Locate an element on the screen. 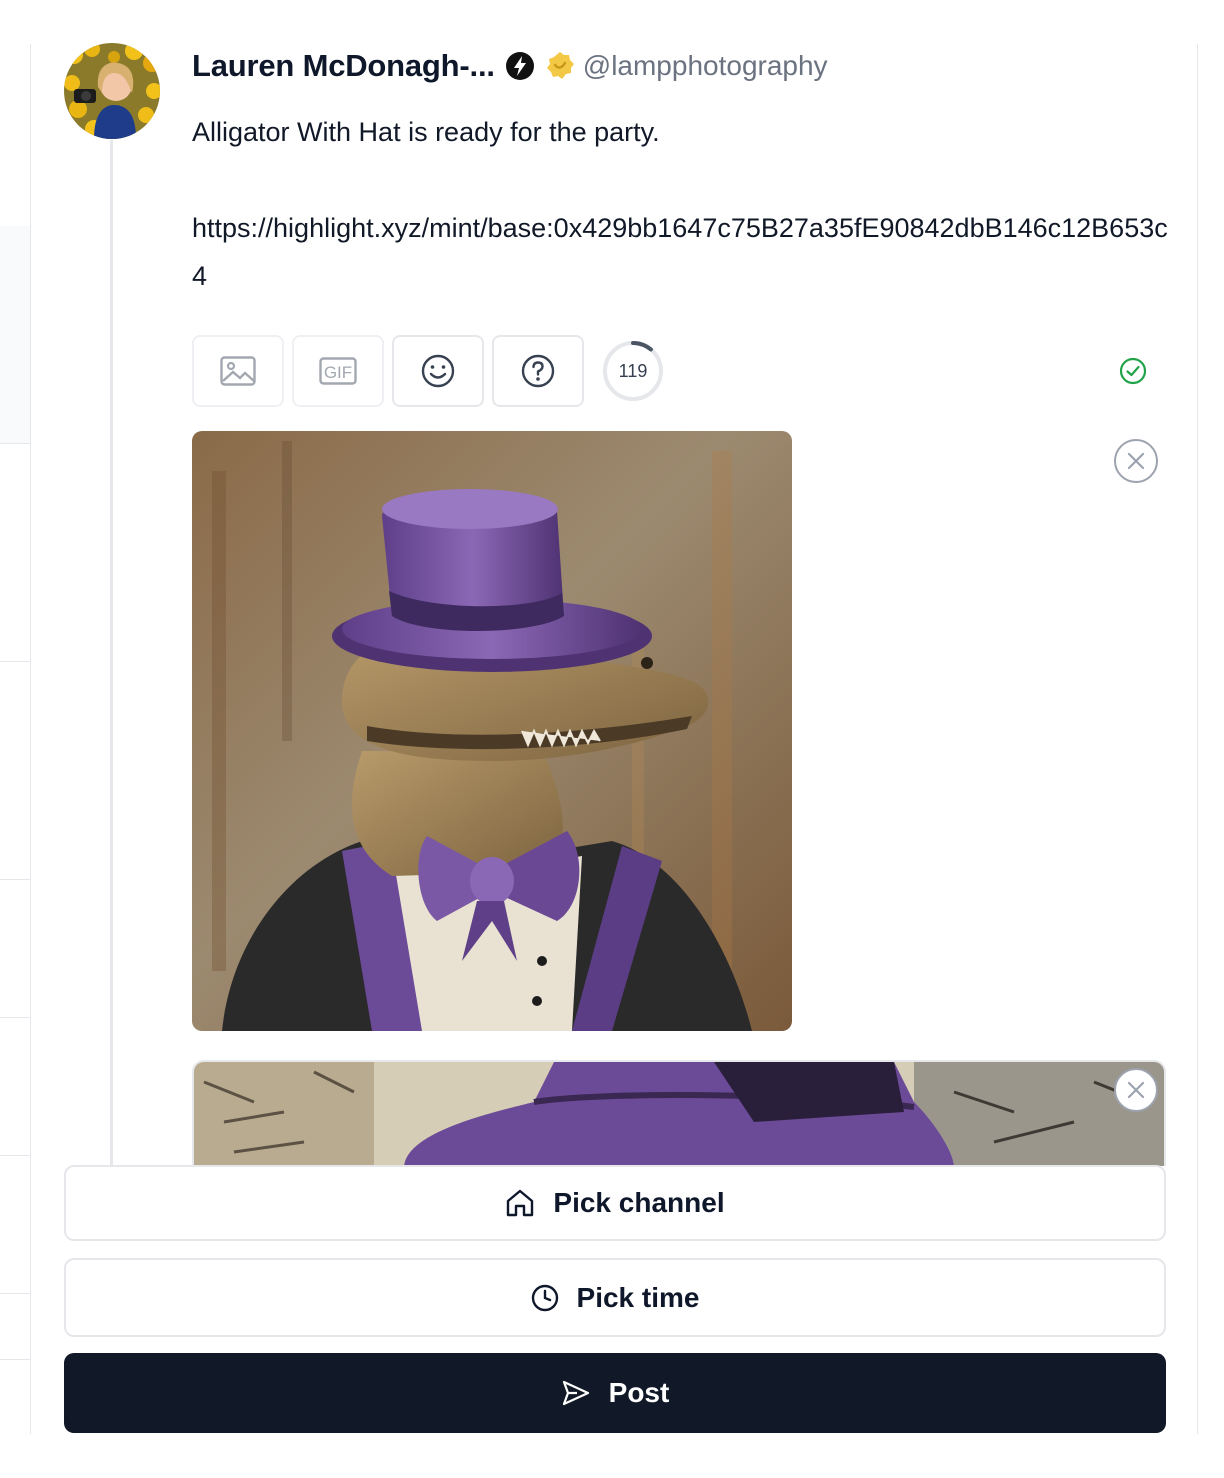 This screenshot has width=1224, height=1478. gif-icon: GIF is located at coordinates (338, 371).